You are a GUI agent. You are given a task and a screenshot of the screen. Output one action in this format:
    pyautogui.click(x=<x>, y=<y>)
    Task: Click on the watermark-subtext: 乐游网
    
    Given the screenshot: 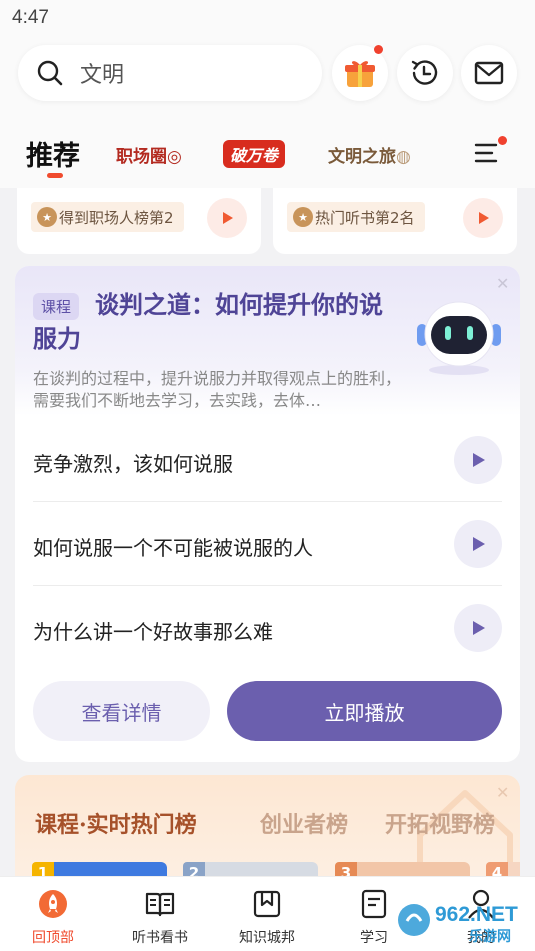 What is the action you would take?
    pyautogui.click(x=490, y=936)
    